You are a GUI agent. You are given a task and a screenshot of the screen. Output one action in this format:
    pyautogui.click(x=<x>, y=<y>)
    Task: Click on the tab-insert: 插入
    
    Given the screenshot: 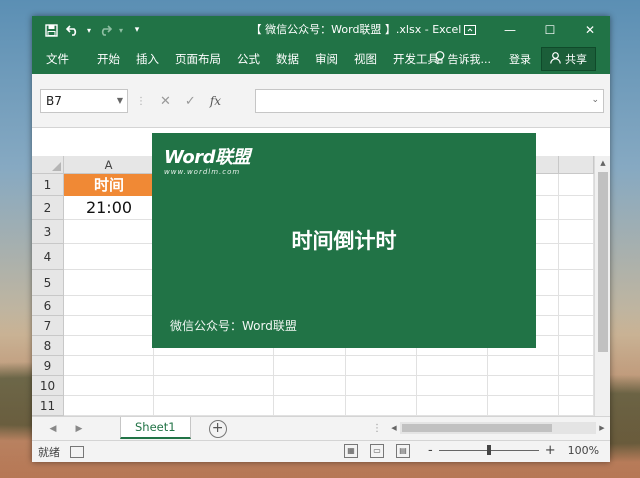 What is the action you would take?
    pyautogui.click(x=147, y=59)
    